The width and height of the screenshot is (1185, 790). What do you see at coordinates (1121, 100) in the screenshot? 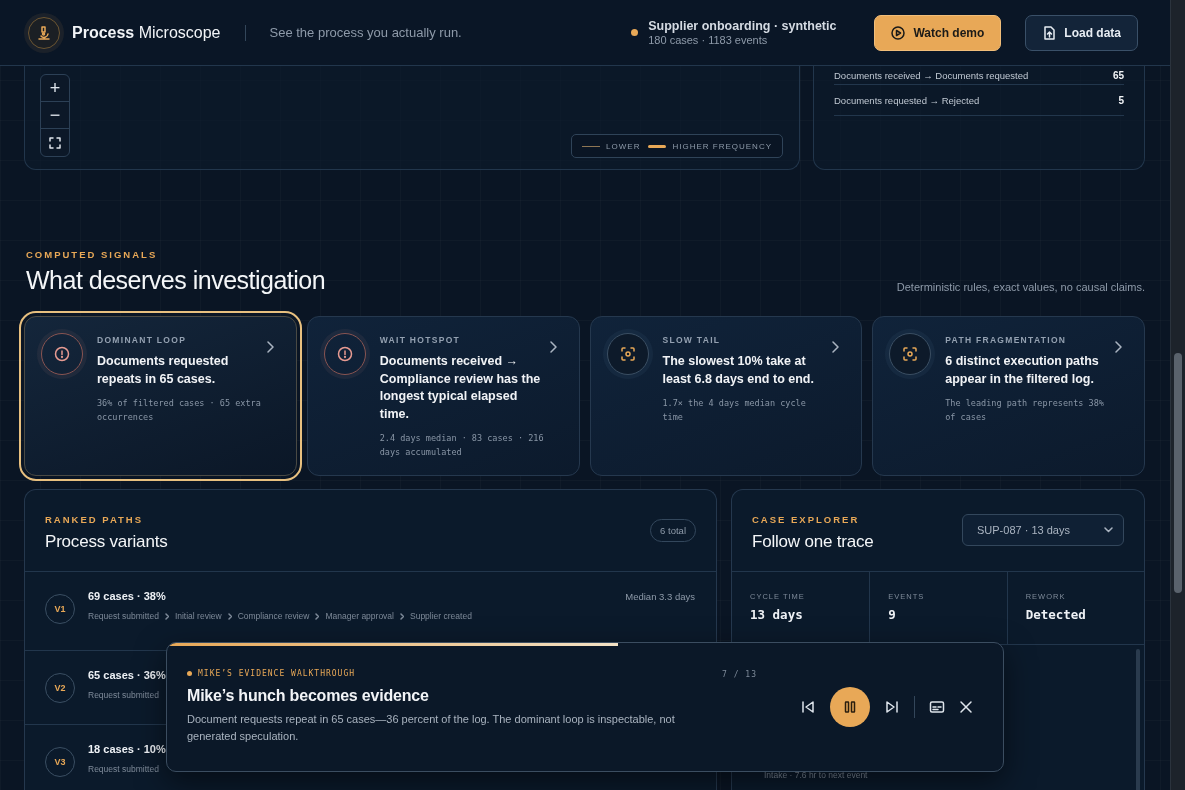
I see `transition-count: 5` at bounding box center [1121, 100].